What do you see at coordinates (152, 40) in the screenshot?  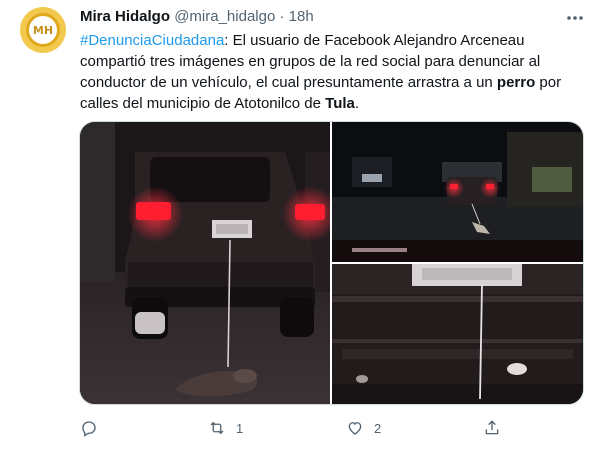 I see `hashtag-link: #DenunciaCiudadana` at bounding box center [152, 40].